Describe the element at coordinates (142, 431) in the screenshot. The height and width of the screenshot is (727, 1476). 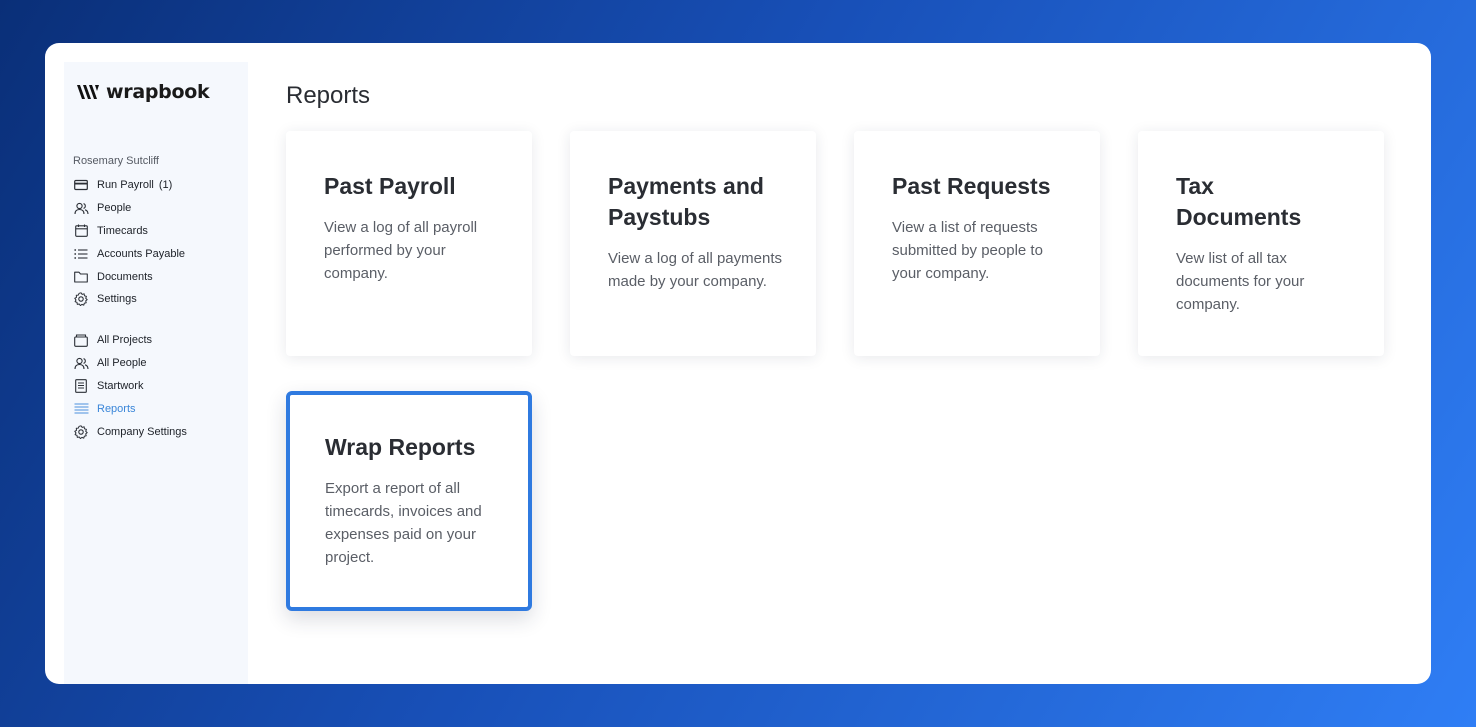
I see `sidebar-item-label: Company Settings` at that location.